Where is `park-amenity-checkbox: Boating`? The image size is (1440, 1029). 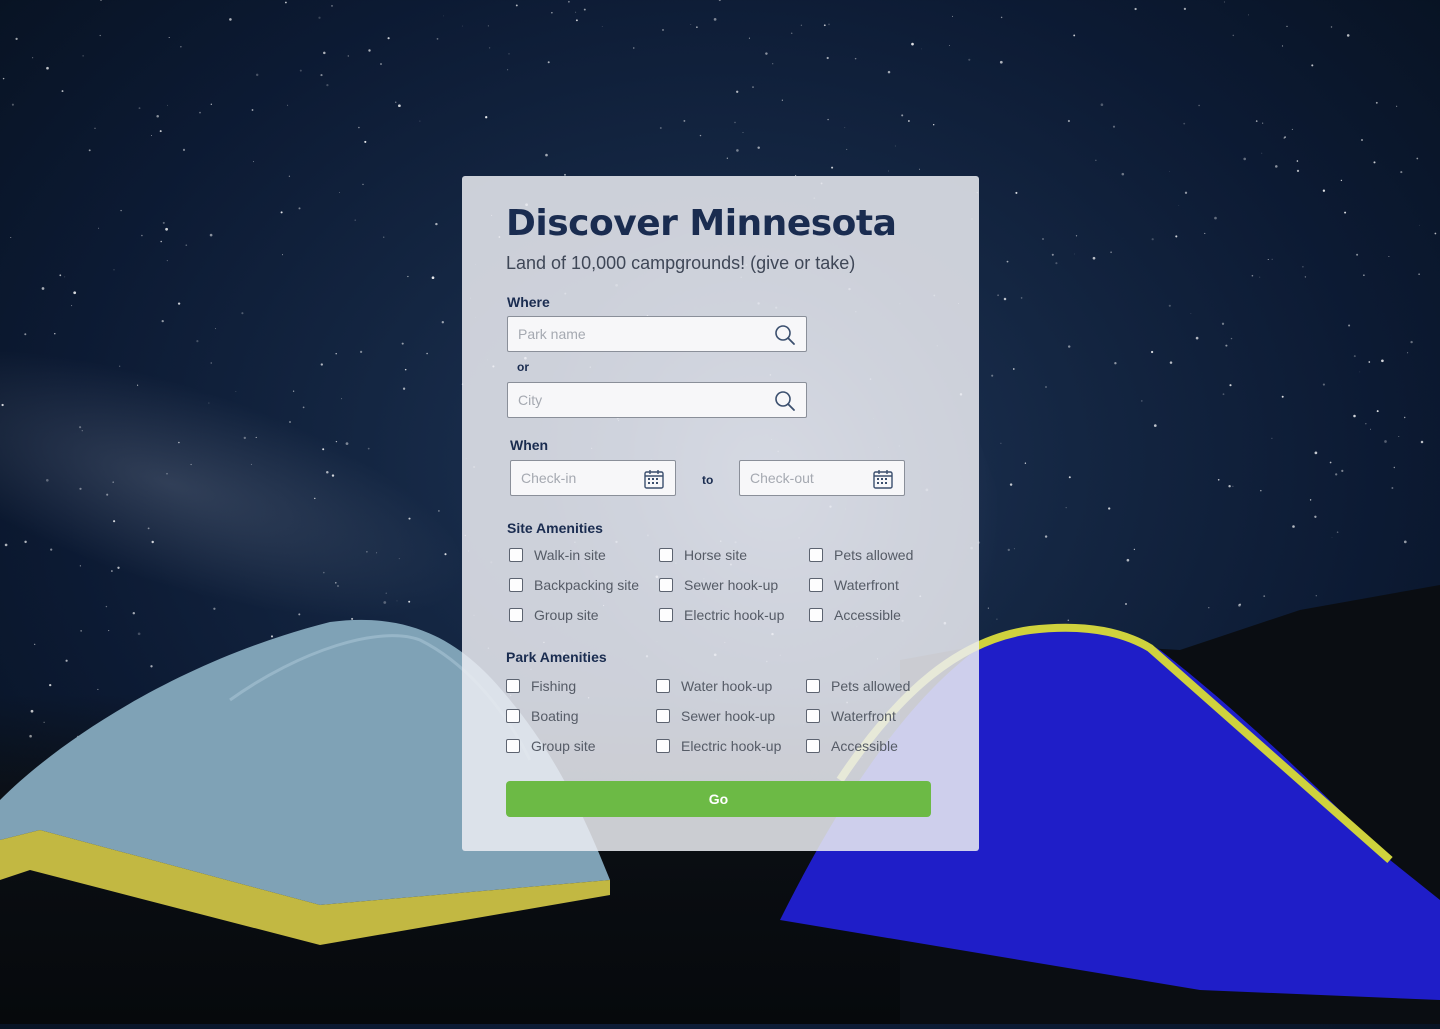 park-amenity-checkbox: Boating is located at coordinates (581, 716).